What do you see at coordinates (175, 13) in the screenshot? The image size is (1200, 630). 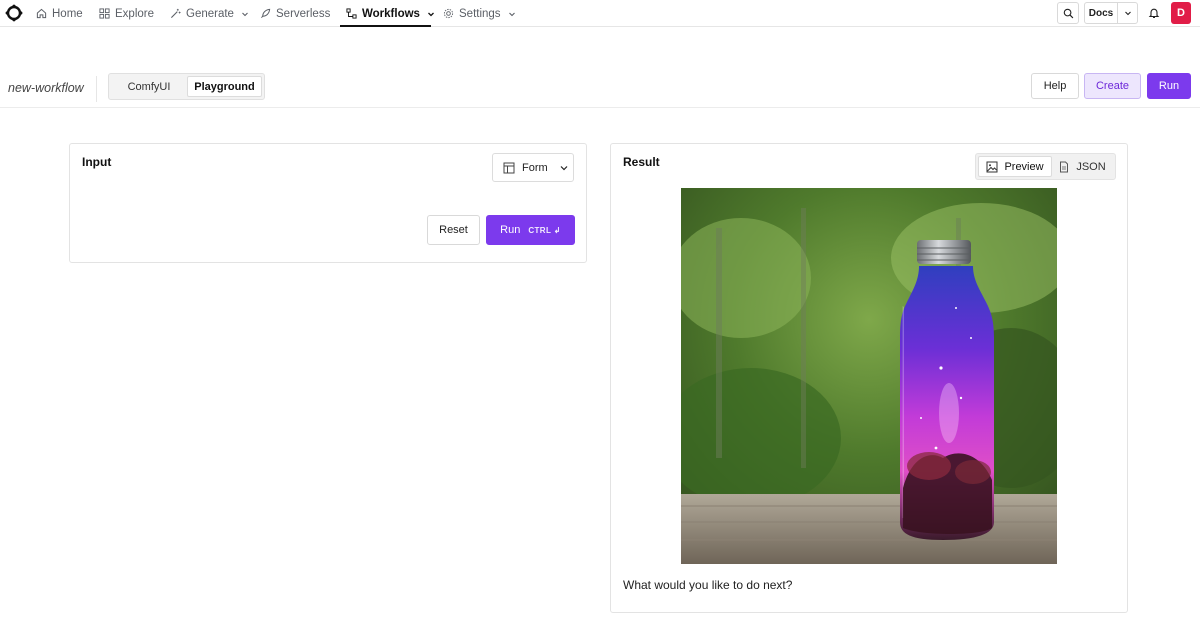 I see `wand-icon` at bounding box center [175, 13].